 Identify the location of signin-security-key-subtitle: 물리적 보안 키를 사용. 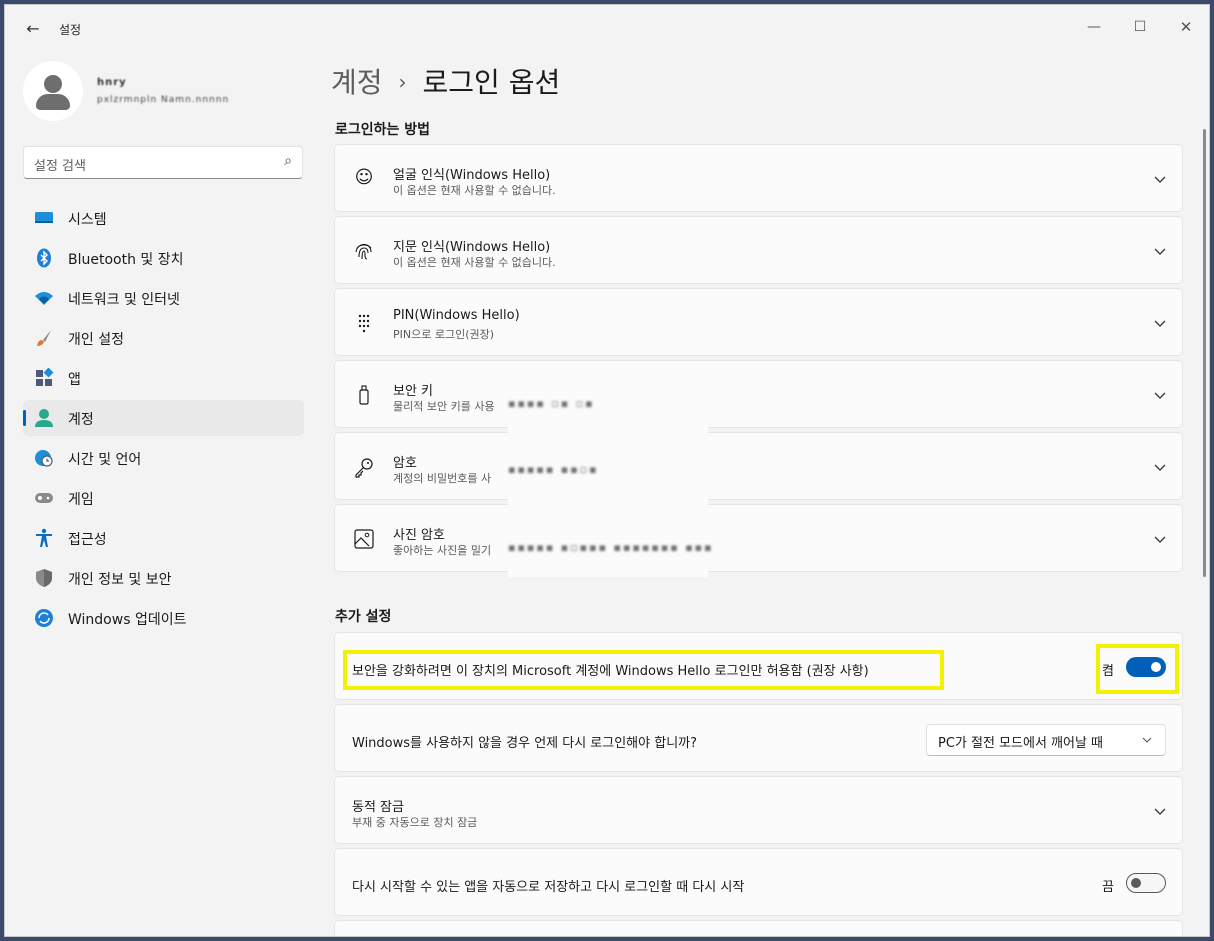
(444, 406).